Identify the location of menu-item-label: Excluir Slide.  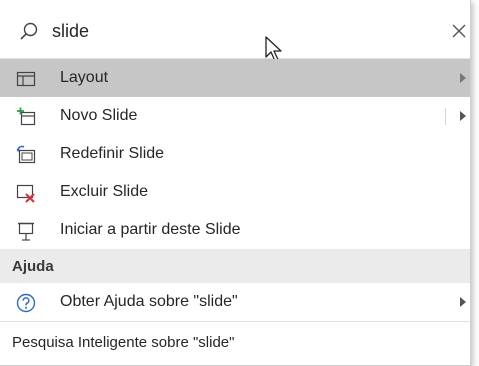
(104, 191).